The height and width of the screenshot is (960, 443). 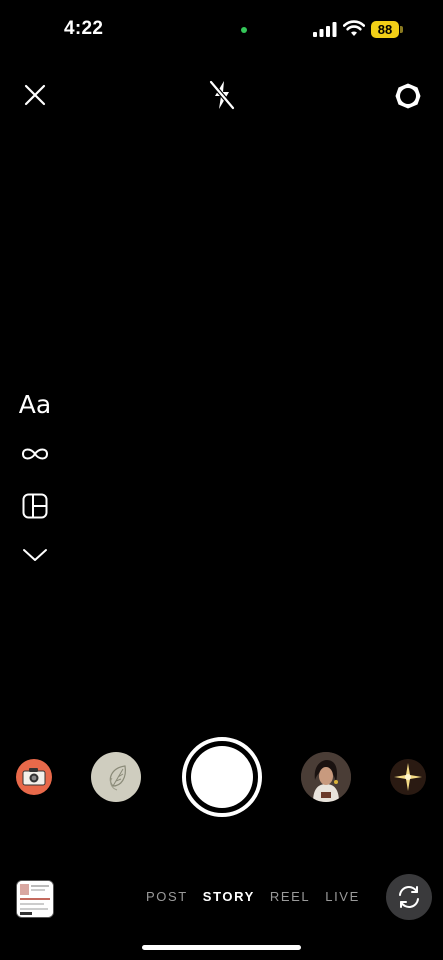 I want to click on sparkle-effect-thumbnail, so click(x=408, y=777).